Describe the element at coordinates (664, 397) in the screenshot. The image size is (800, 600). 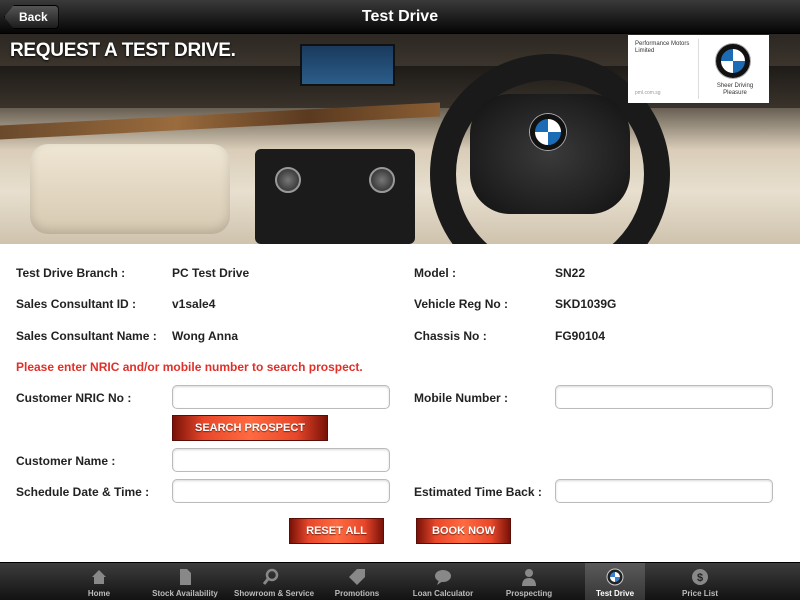
I see `mobile-number-input` at that location.